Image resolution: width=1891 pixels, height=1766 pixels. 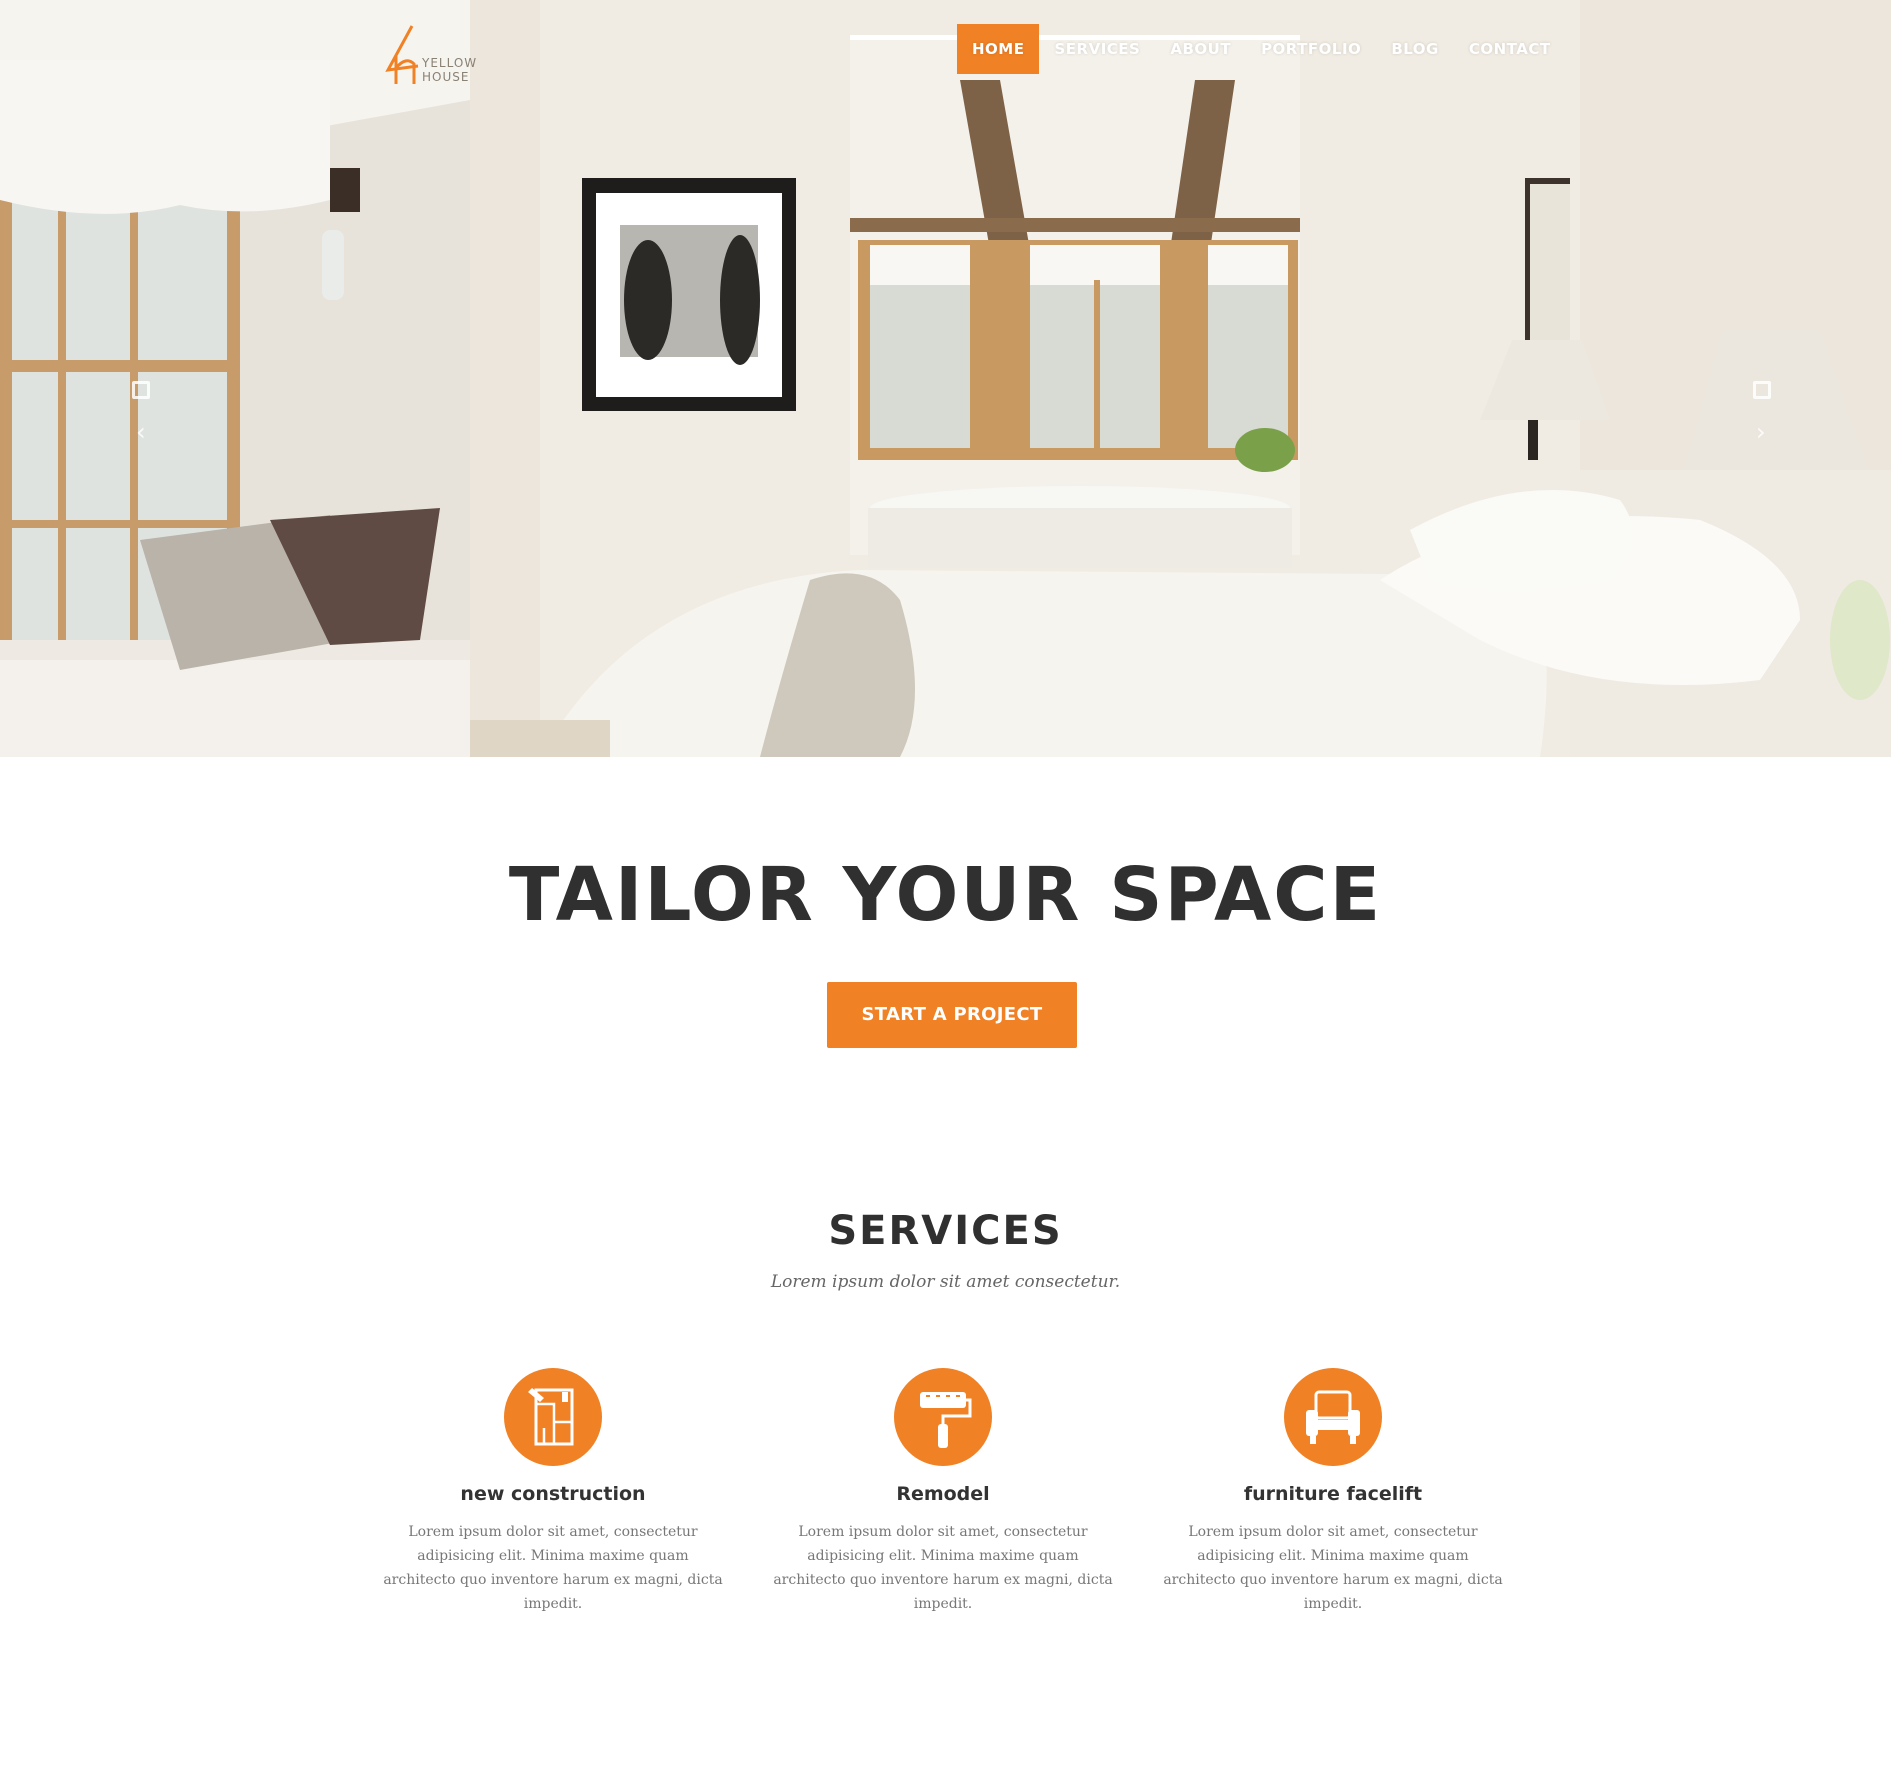 What do you see at coordinates (1415, 49) in the screenshot?
I see `nav-blog: BLOG` at bounding box center [1415, 49].